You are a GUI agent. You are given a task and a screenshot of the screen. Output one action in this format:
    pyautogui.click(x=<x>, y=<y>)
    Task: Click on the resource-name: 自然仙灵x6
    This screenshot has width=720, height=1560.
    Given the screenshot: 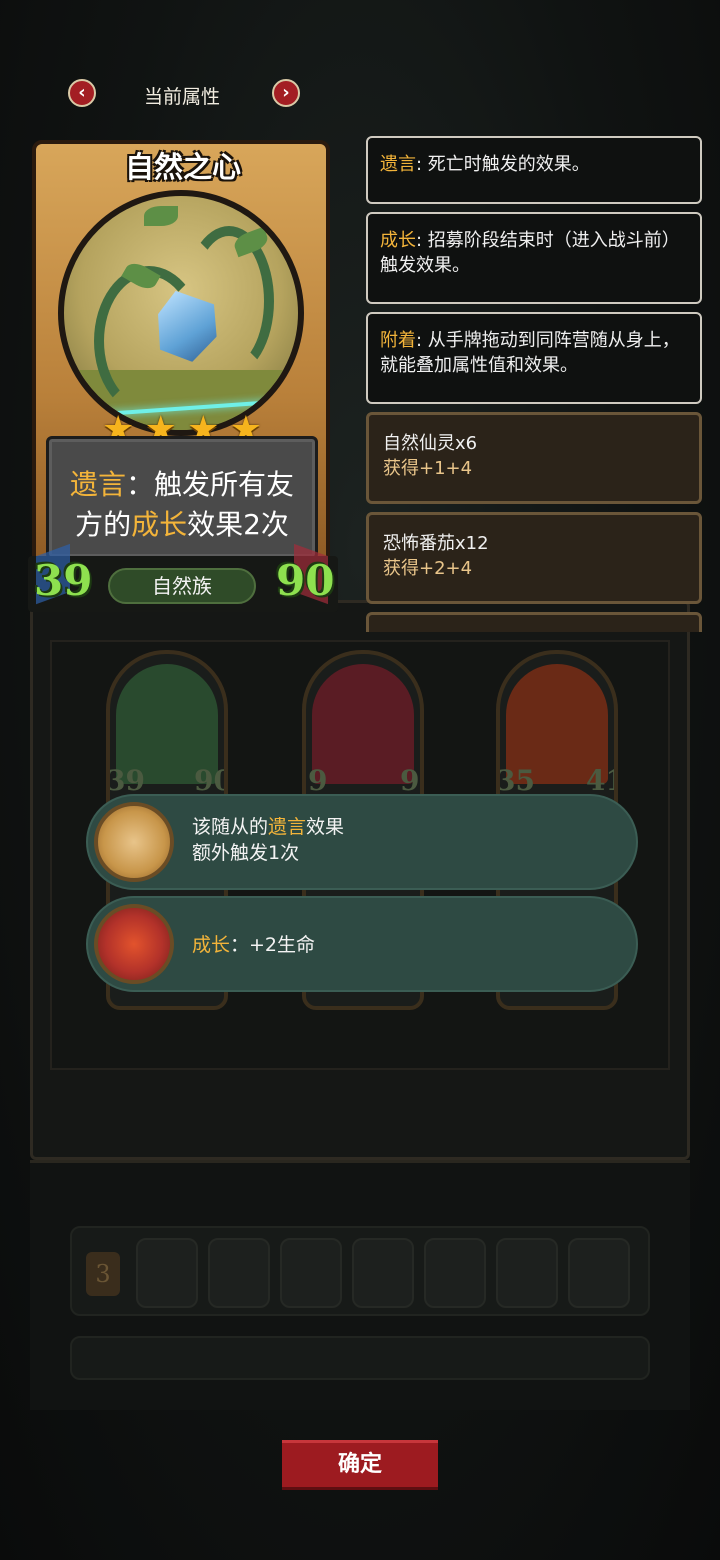 What is the action you would take?
    pyautogui.click(x=430, y=443)
    